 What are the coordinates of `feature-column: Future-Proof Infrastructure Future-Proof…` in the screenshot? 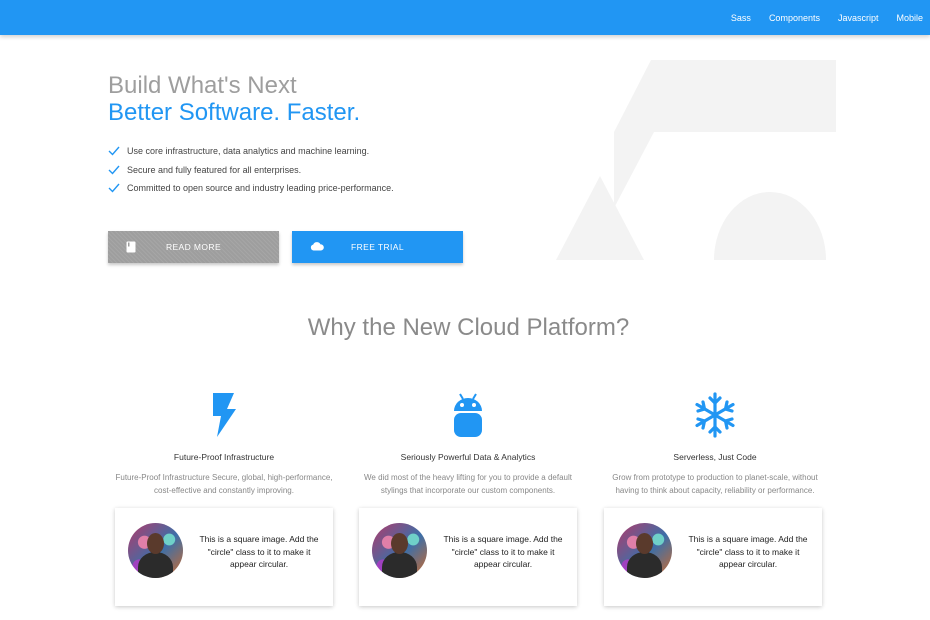 It's located at (224, 442).